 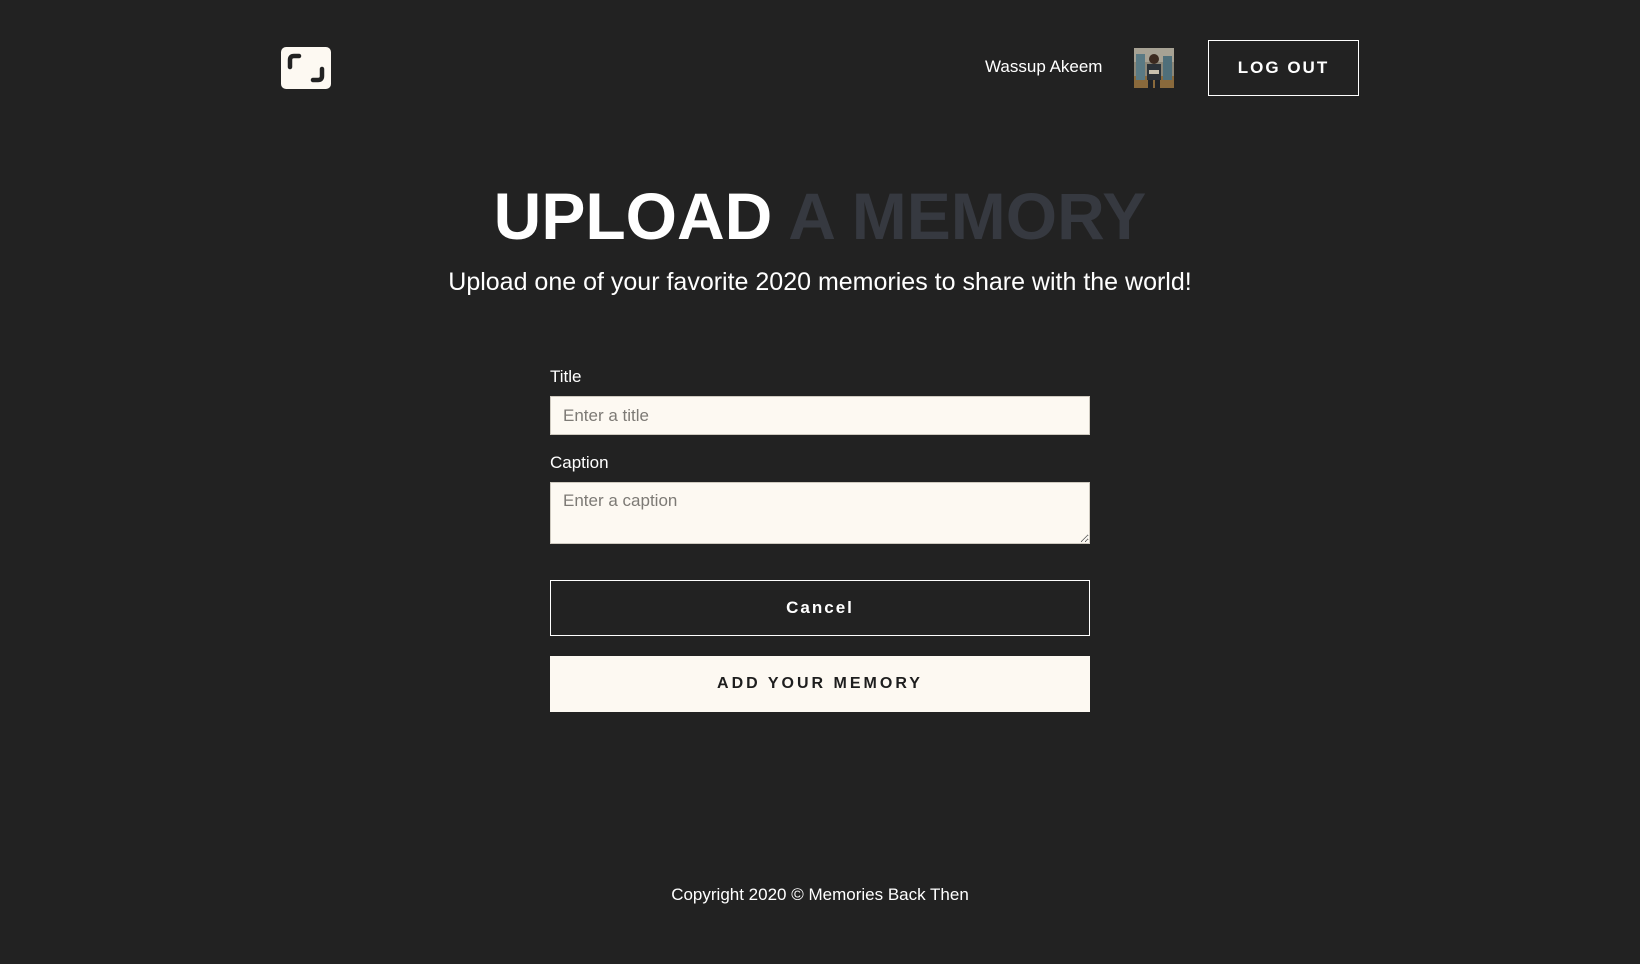 I want to click on page-title: UPLOAD A MEMORY, so click(x=820, y=216).